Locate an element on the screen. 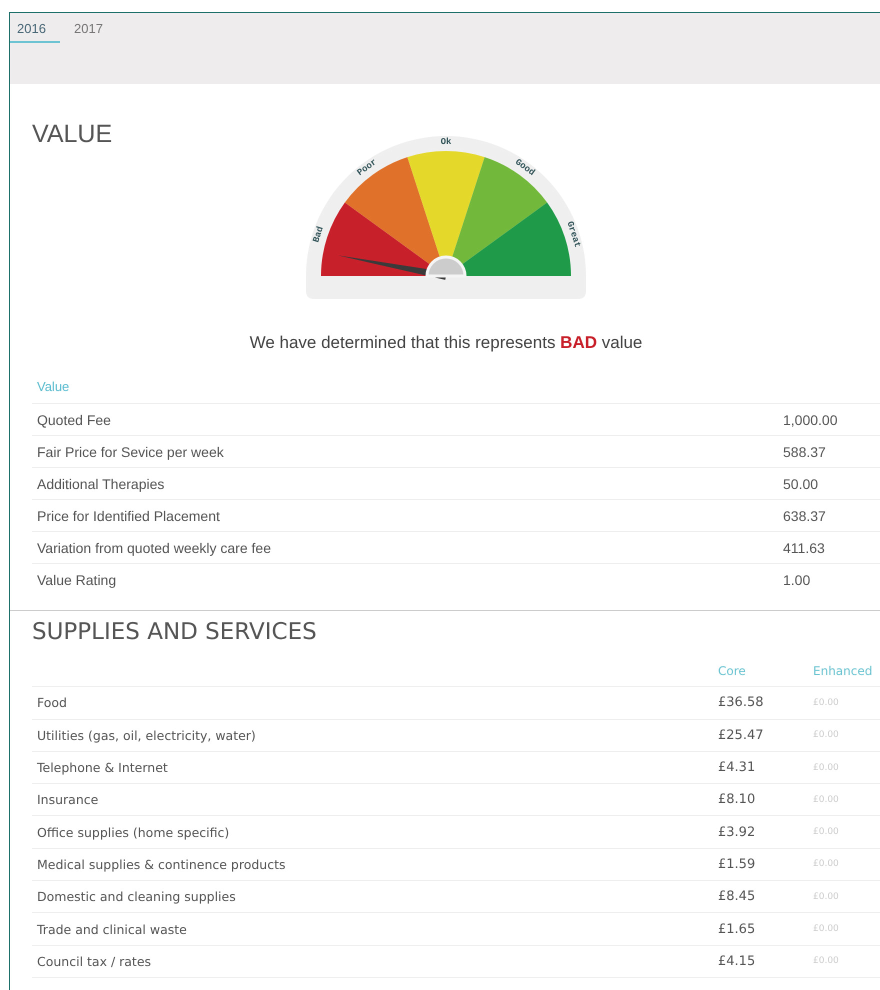 The width and height of the screenshot is (880, 990). row-label: Quoted Fee is located at coordinates (74, 420).